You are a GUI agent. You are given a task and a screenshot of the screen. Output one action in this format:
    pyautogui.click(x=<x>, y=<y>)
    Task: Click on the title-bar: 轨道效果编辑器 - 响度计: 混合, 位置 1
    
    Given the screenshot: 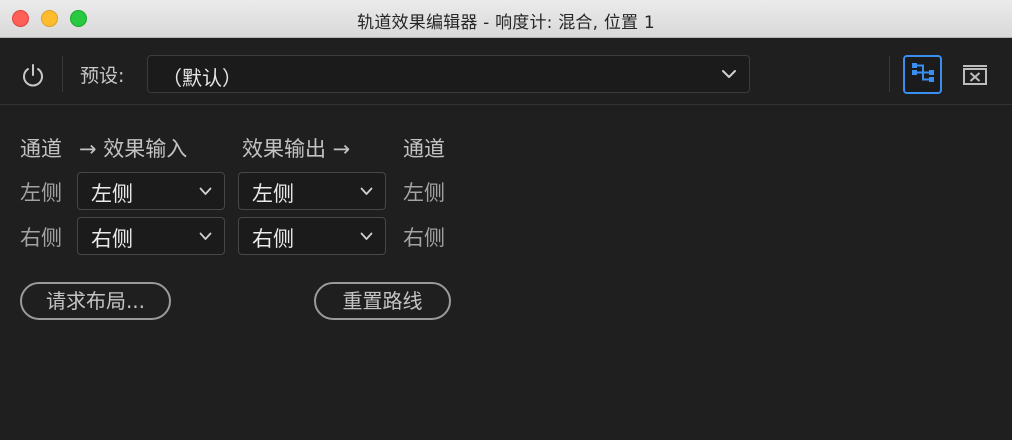 What is the action you would take?
    pyautogui.click(x=506, y=19)
    